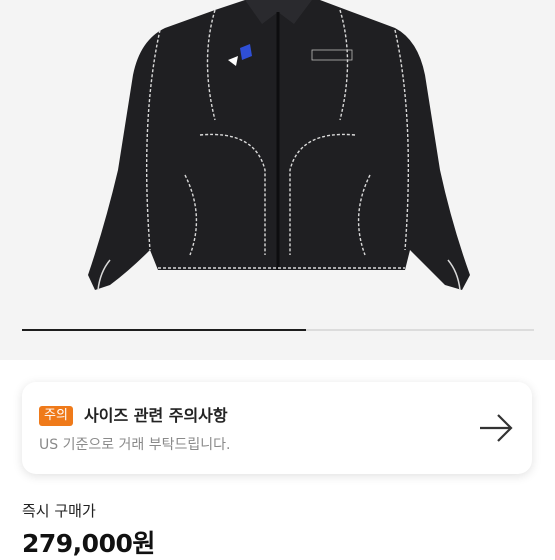  I want to click on image-pager-active, so click(164, 330).